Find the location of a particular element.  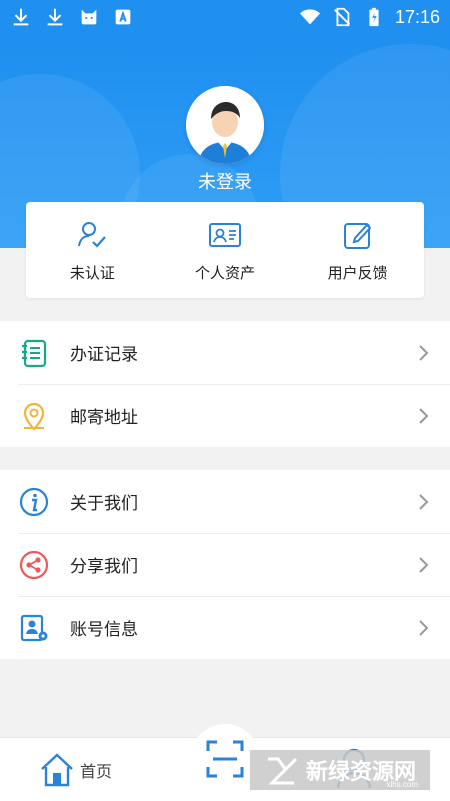

quick-action-assets: 个人资产 is located at coordinates (225, 250).